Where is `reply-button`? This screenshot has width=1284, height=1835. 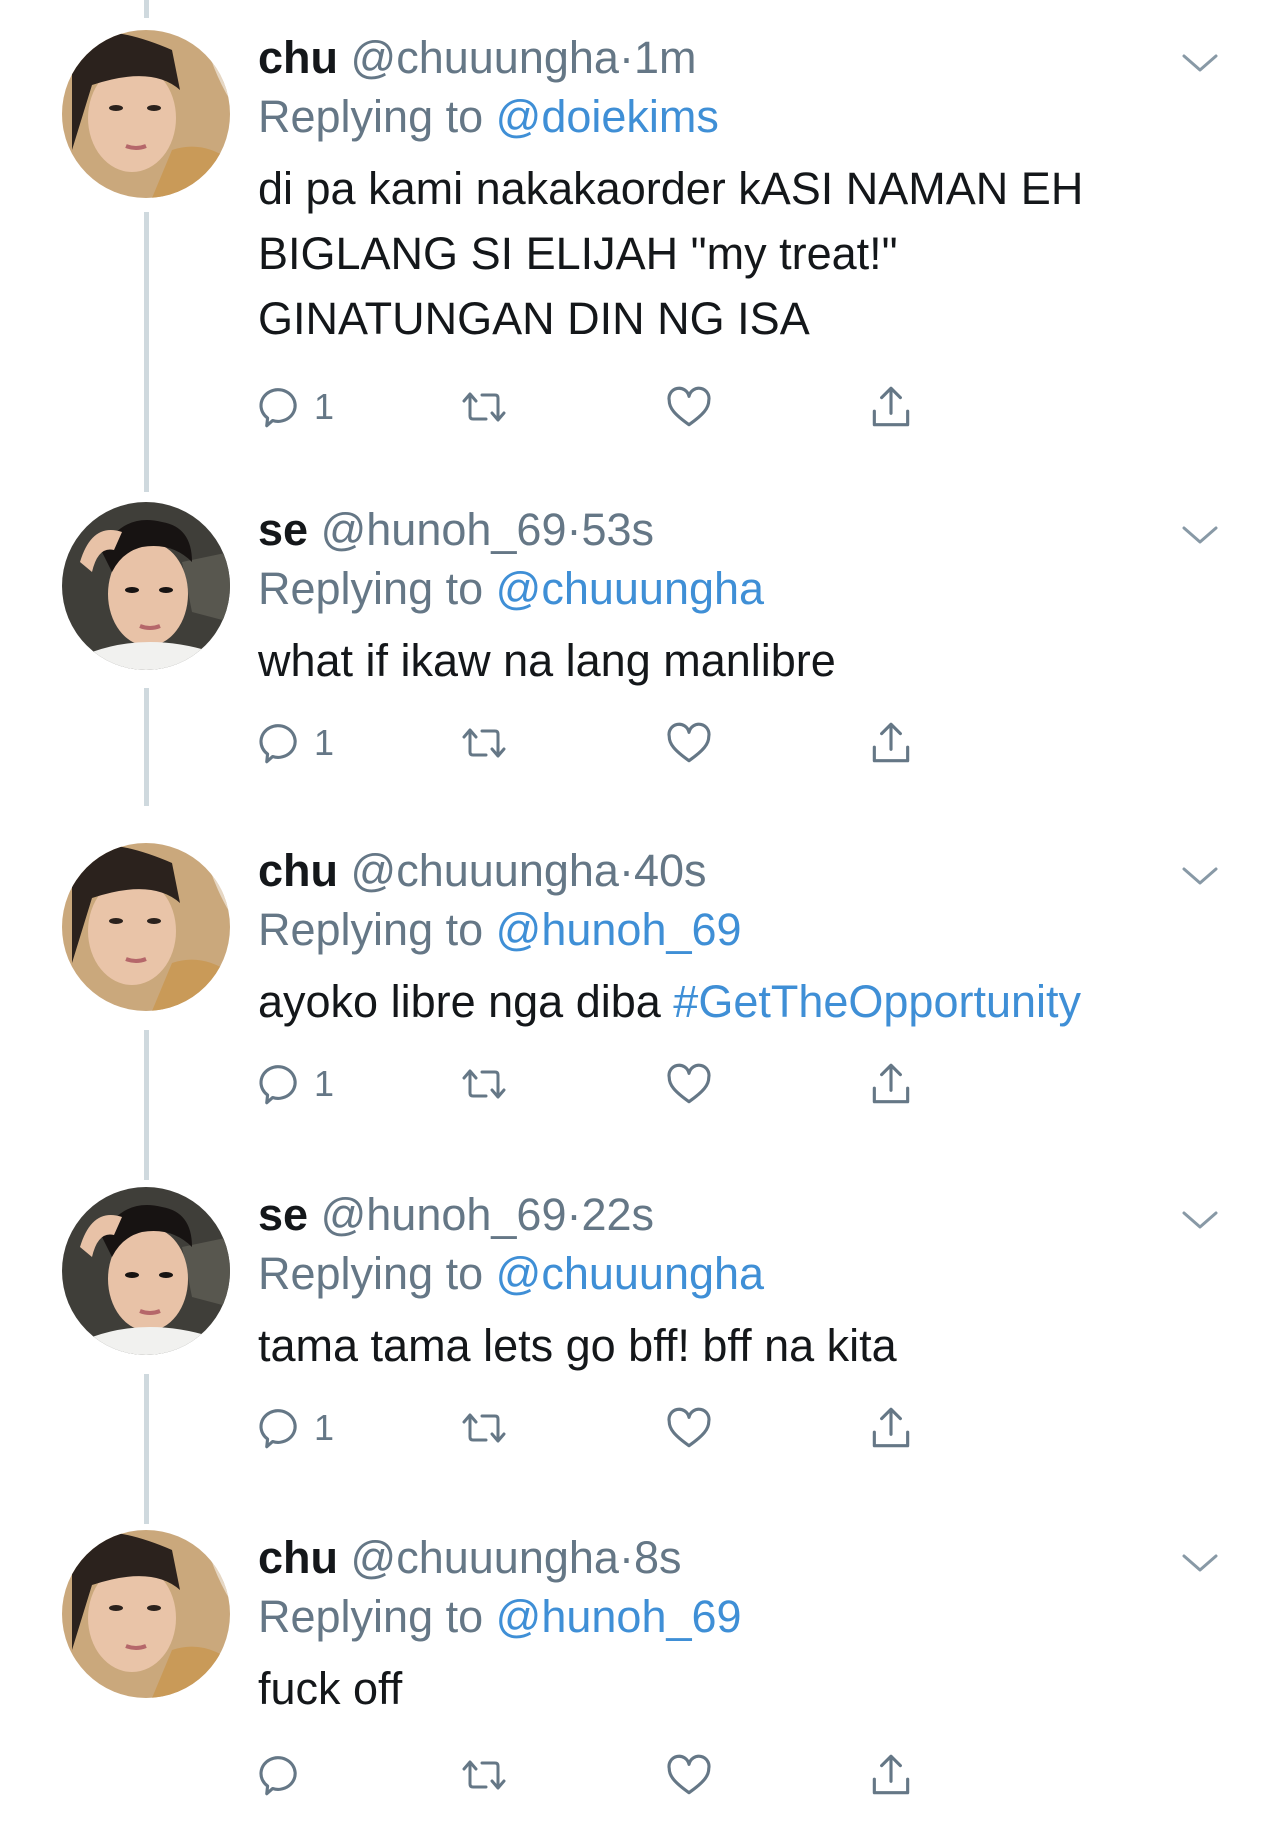
reply-button is located at coordinates (286, 1775).